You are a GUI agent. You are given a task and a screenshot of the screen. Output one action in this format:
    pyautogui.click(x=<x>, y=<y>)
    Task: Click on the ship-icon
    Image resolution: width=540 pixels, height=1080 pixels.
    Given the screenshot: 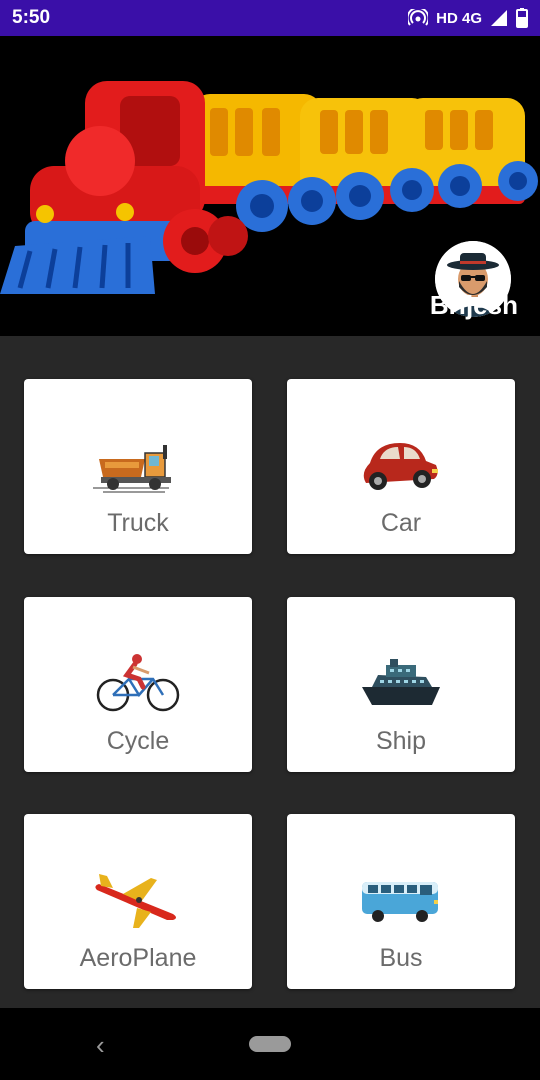 What is the action you would take?
    pyautogui.click(x=401, y=682)
    